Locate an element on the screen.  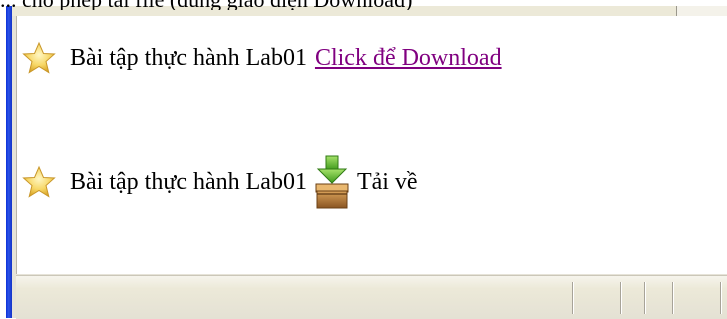
list-item: Bài tập thực hành Lab01 Tải về is located at coordinates (220, 182).